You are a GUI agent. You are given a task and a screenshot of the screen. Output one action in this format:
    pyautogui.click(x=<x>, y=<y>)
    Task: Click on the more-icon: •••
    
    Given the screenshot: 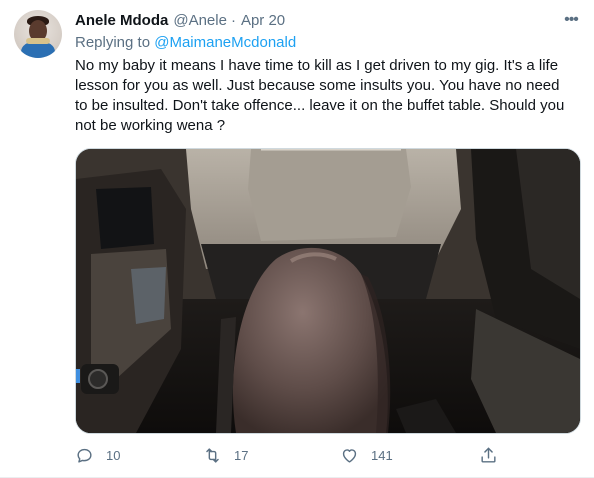 What is the action you would take?
    pyautogui.click(x=571, y=19)
    